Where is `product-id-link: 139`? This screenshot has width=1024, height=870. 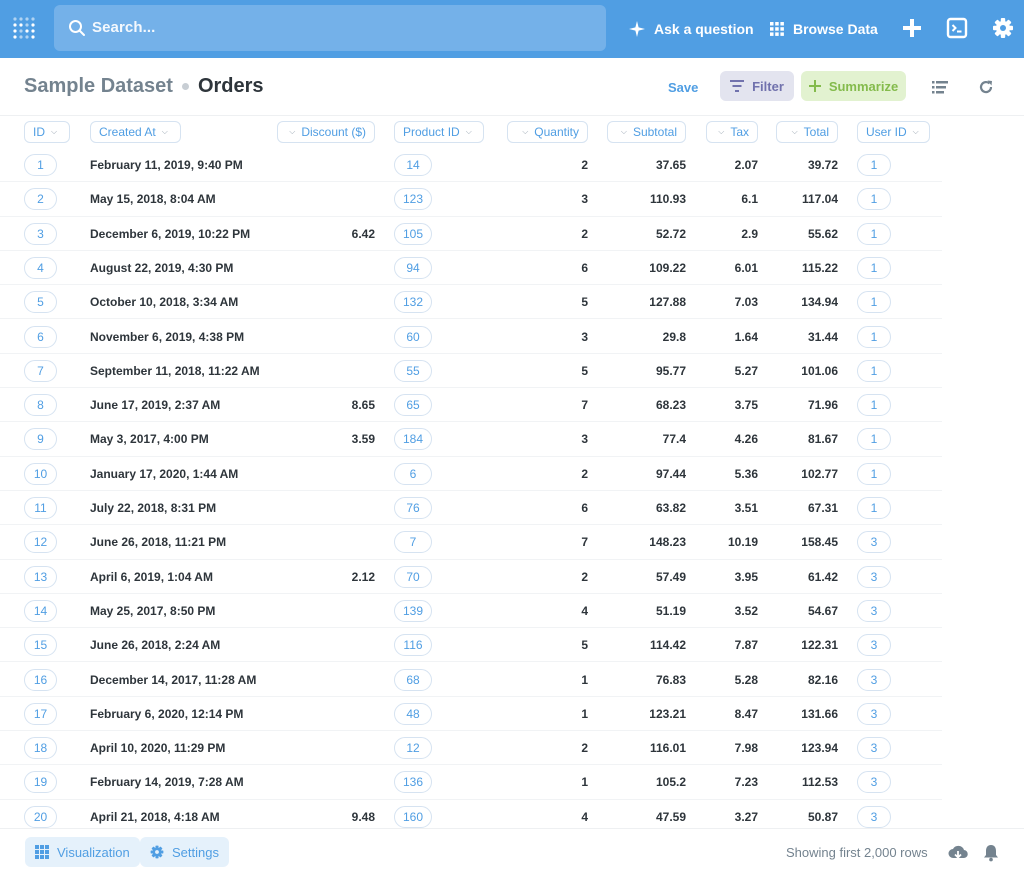
product-id-link: 139 is located at coordinates (413, 610).